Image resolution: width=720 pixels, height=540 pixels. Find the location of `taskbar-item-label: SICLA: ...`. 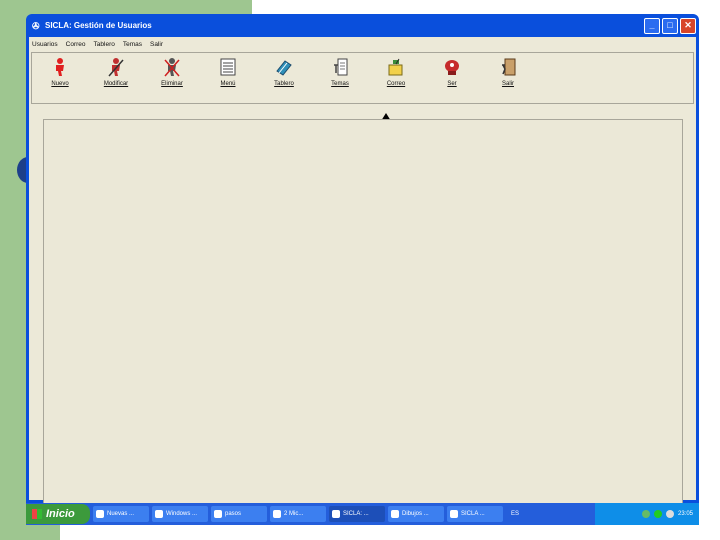

taskbar-item-label: SICLA: ... is located at coordinates (356, 514).